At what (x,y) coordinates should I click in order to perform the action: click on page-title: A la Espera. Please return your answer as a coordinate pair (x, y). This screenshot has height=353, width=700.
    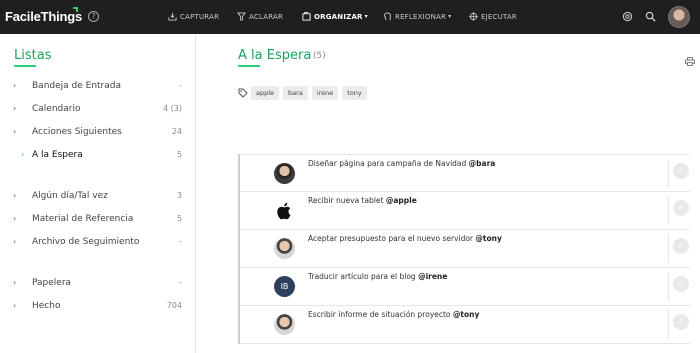
    Looking at the image, I should click on (275, 55).